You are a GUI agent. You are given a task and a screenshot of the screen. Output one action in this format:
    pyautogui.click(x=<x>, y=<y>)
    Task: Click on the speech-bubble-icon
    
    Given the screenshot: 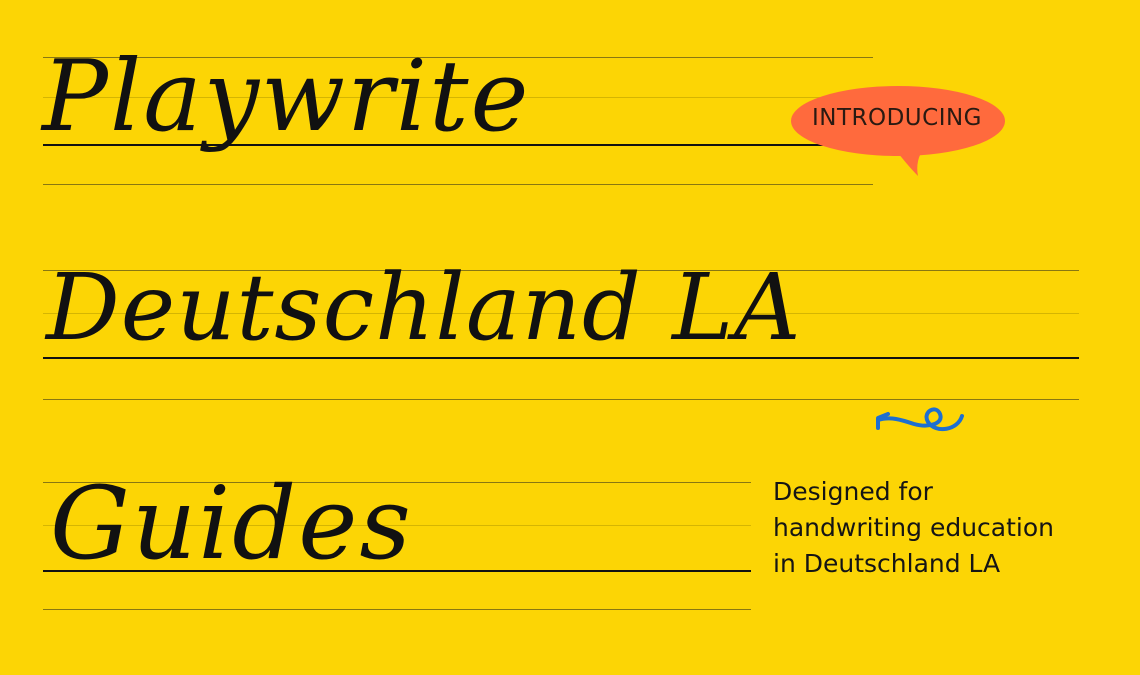 What is the action you would take?
    pyautogui.click(x=898, y=131)
    